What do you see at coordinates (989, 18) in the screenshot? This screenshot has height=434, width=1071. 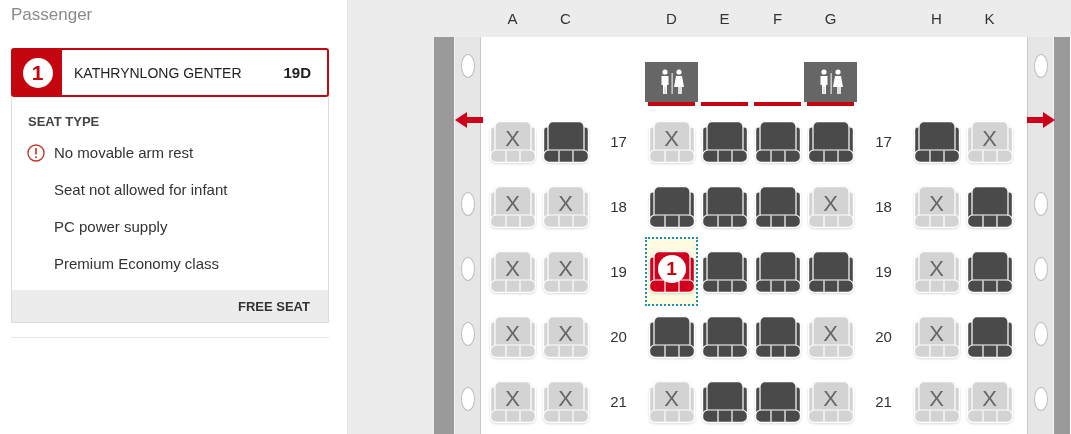 I see `column-letter: K` at bounding box center [989, 18].